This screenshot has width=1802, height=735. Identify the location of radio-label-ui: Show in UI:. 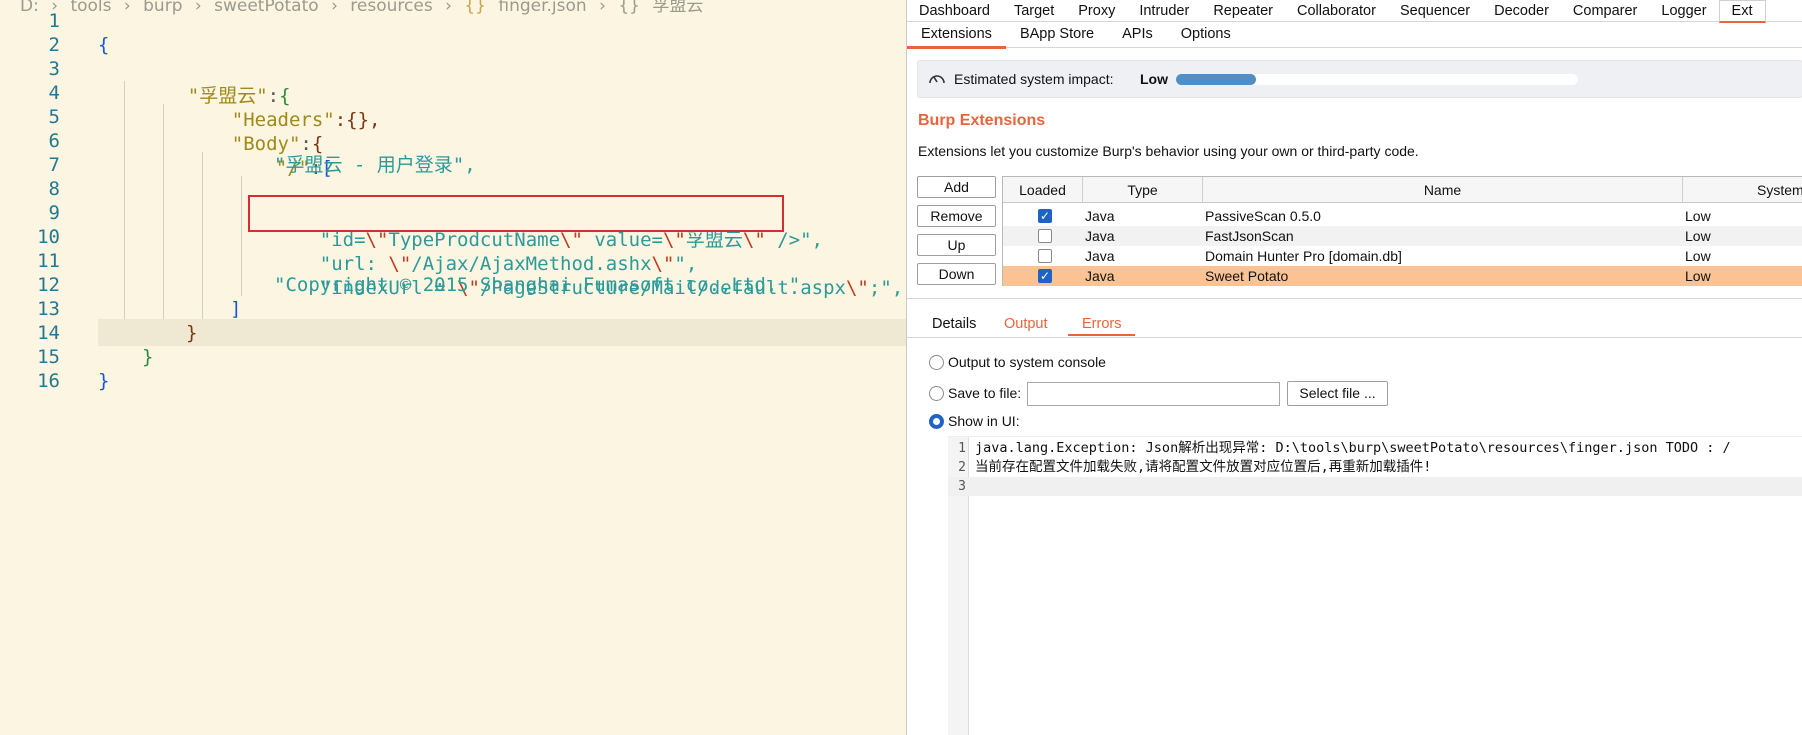
(984, 421).